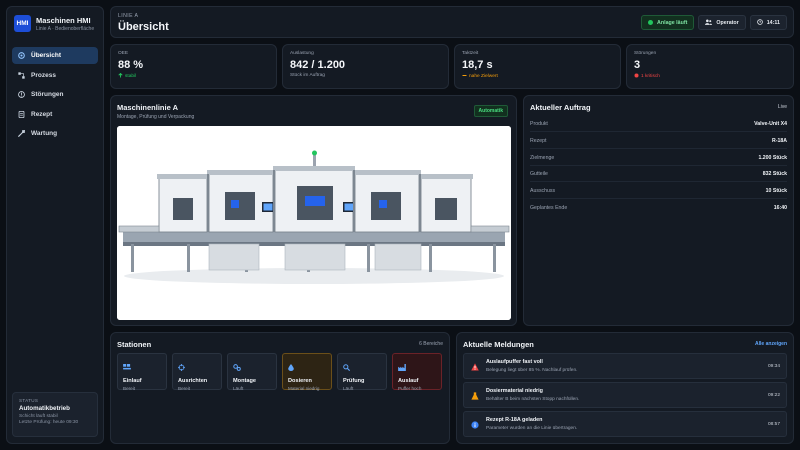 This screenshot has width=800, height=450. I want to click on kpi-label: Taktzeit, so click(470, 53).